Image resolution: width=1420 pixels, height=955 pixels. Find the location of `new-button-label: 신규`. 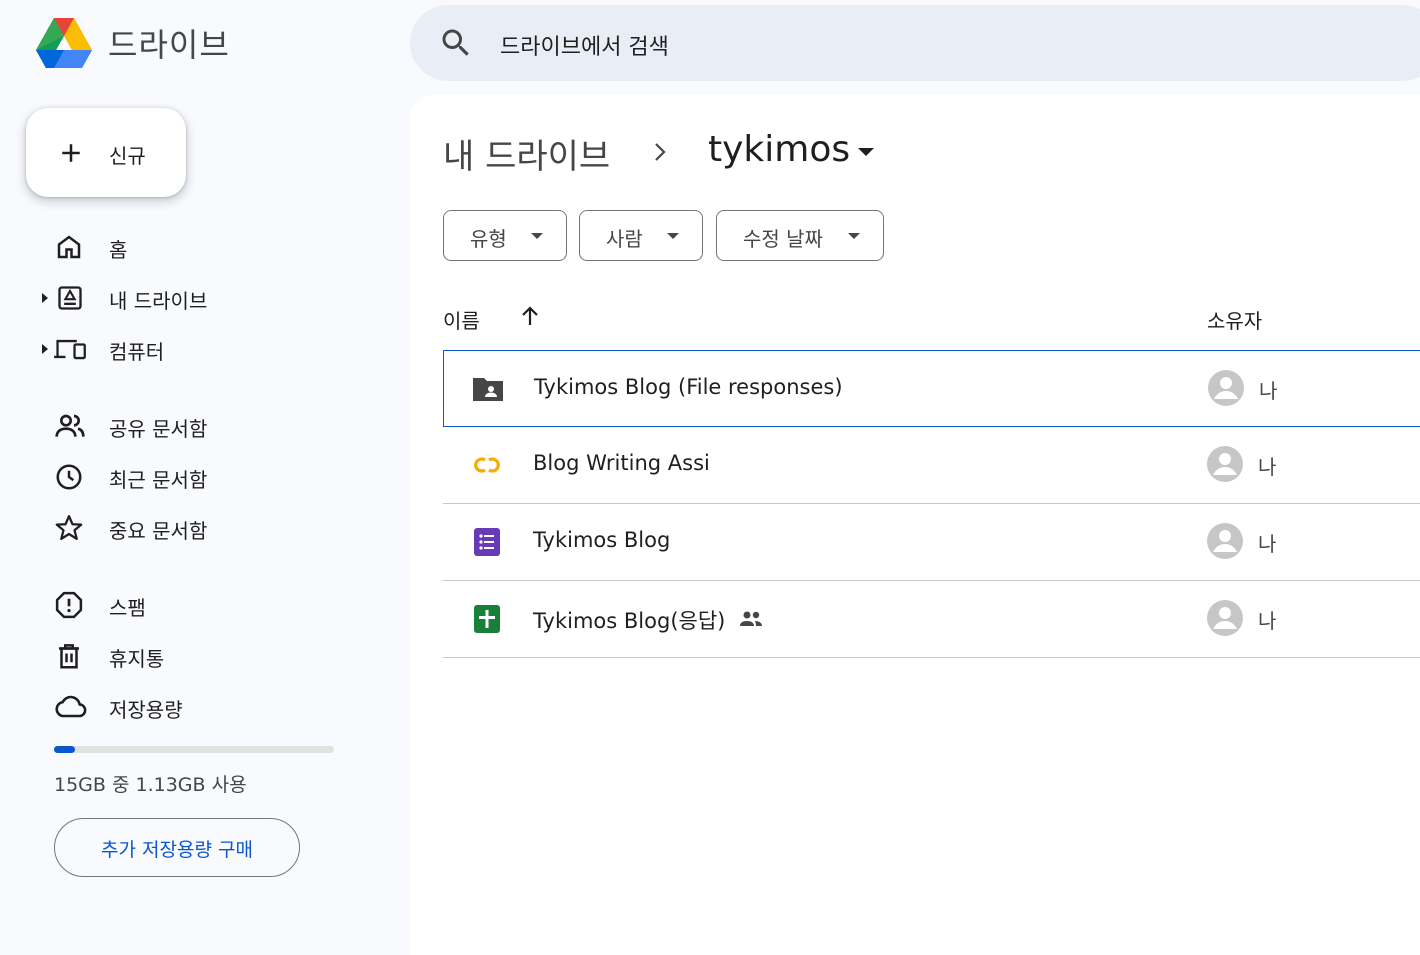

new-button-label: 신규 is located at coordinates (127, 156).